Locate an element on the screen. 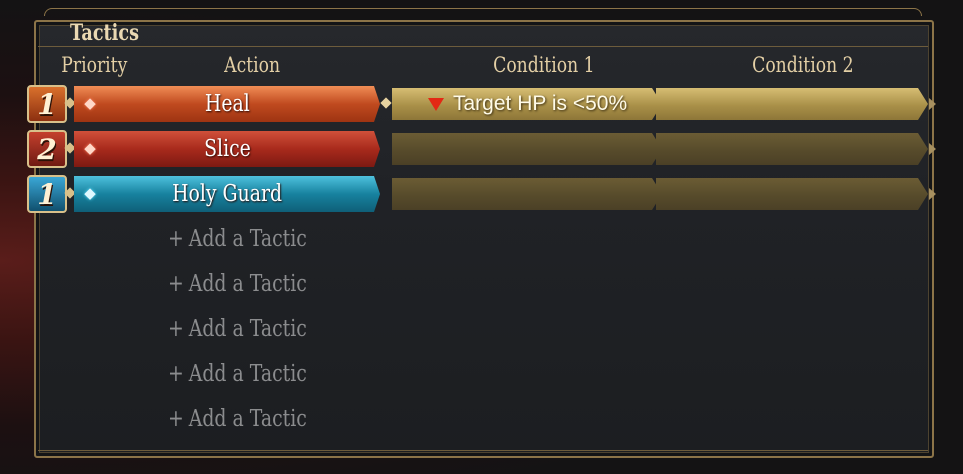 This screenshot has height=474, width=963. action-slot: ◆ Holy Guard is located at coordinates (227, 194).